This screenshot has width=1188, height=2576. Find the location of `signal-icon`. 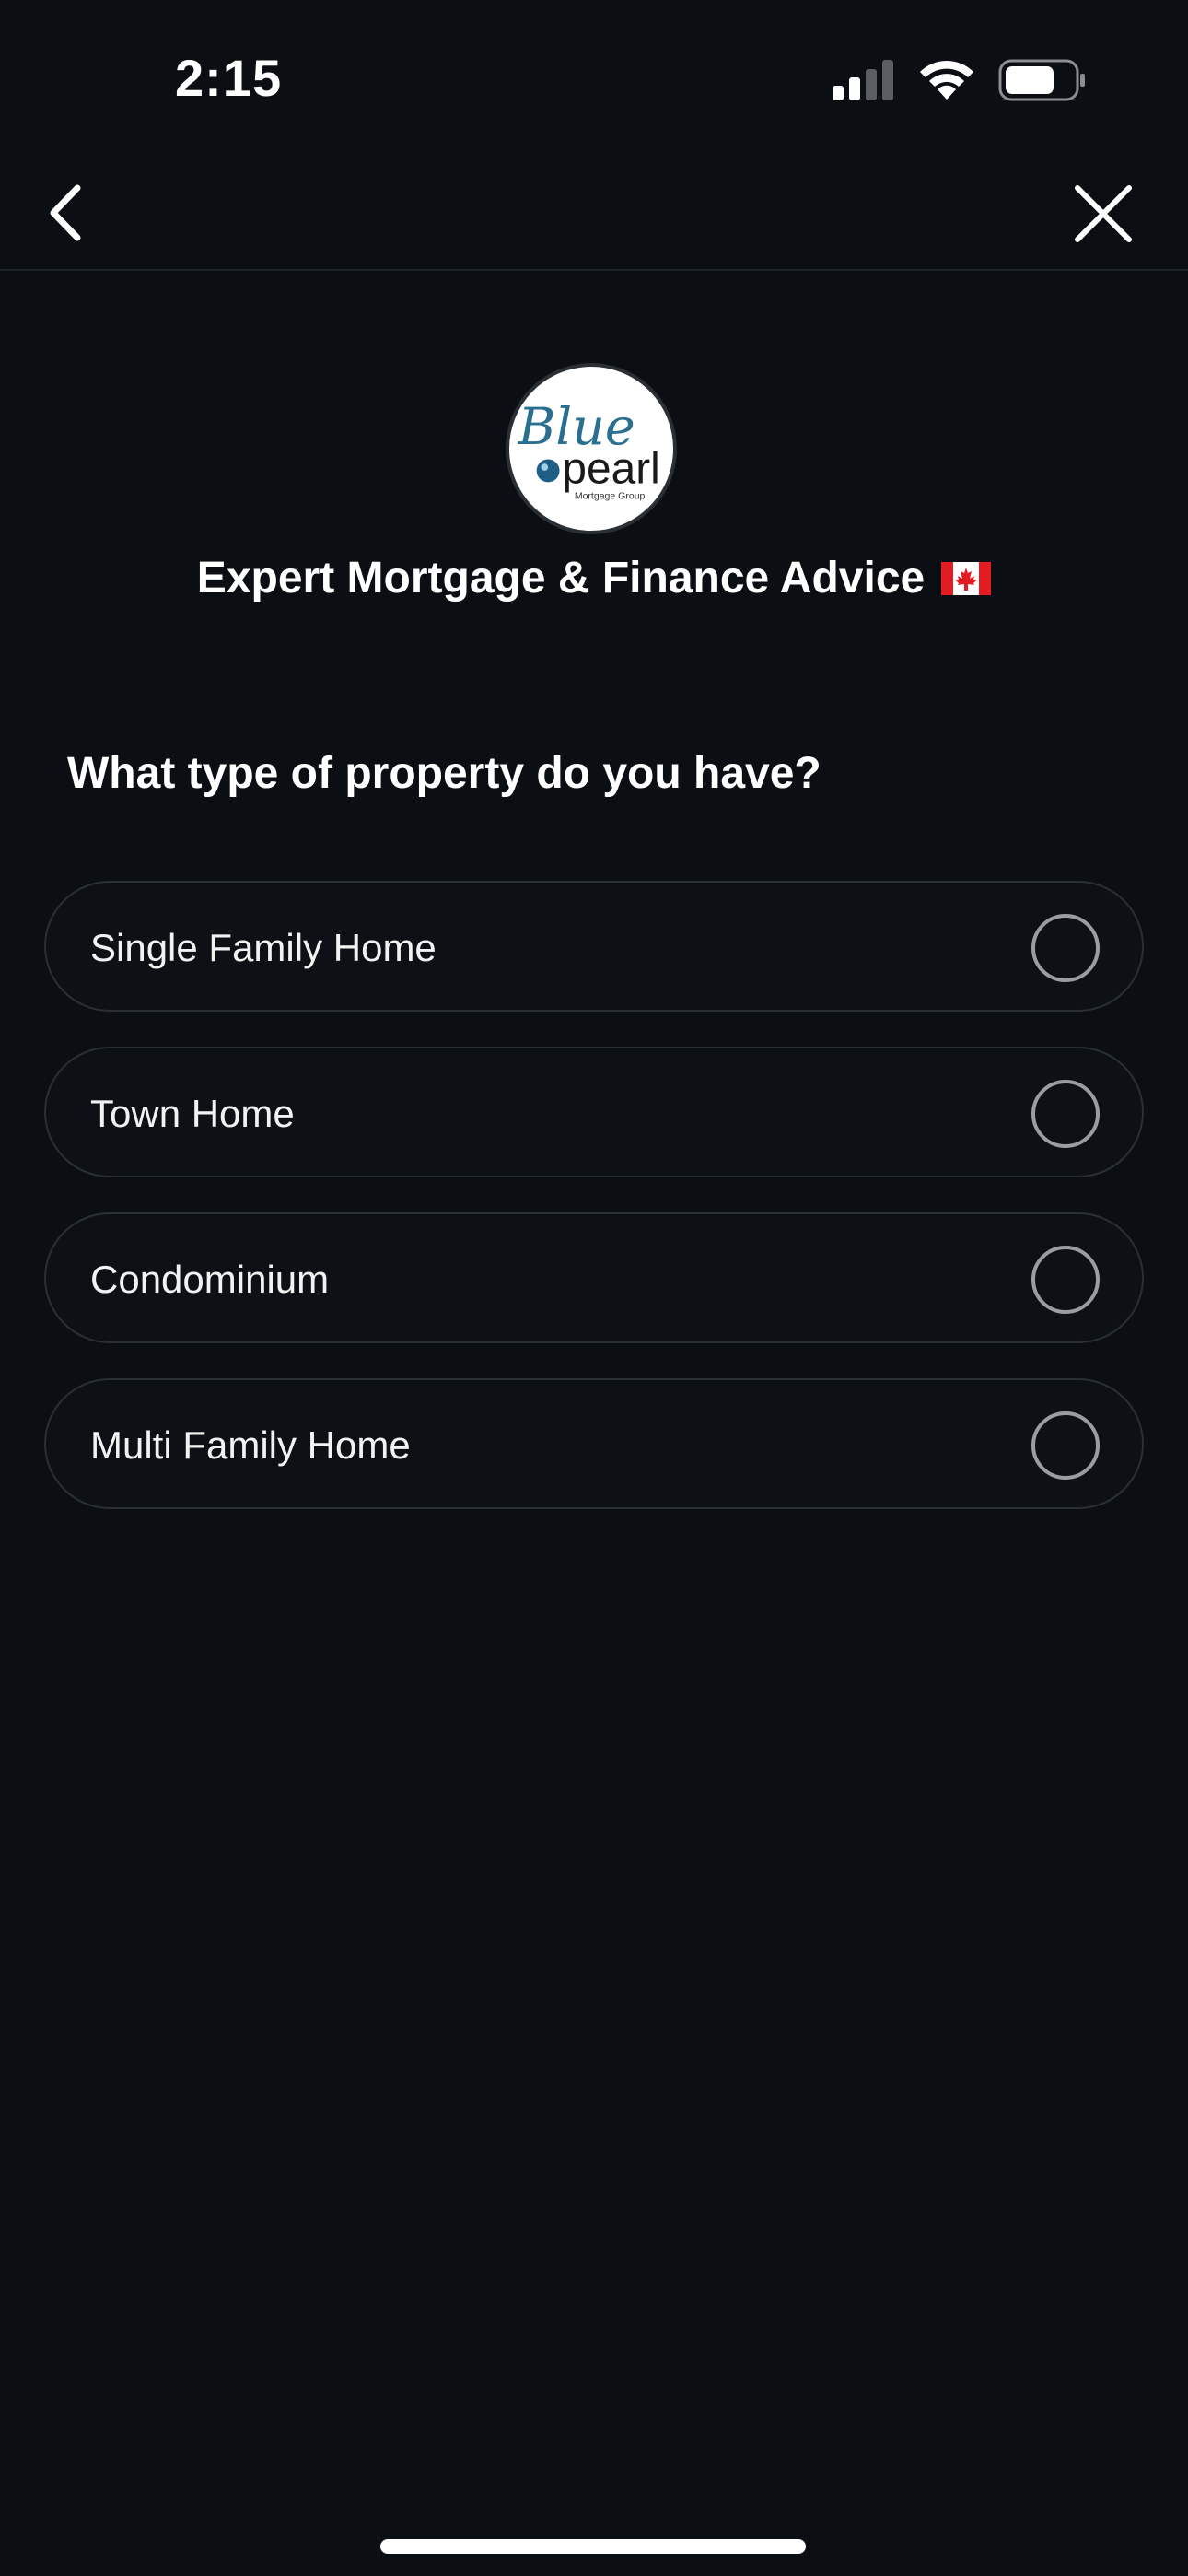

signal-icon is located at coordinates (863, 80).